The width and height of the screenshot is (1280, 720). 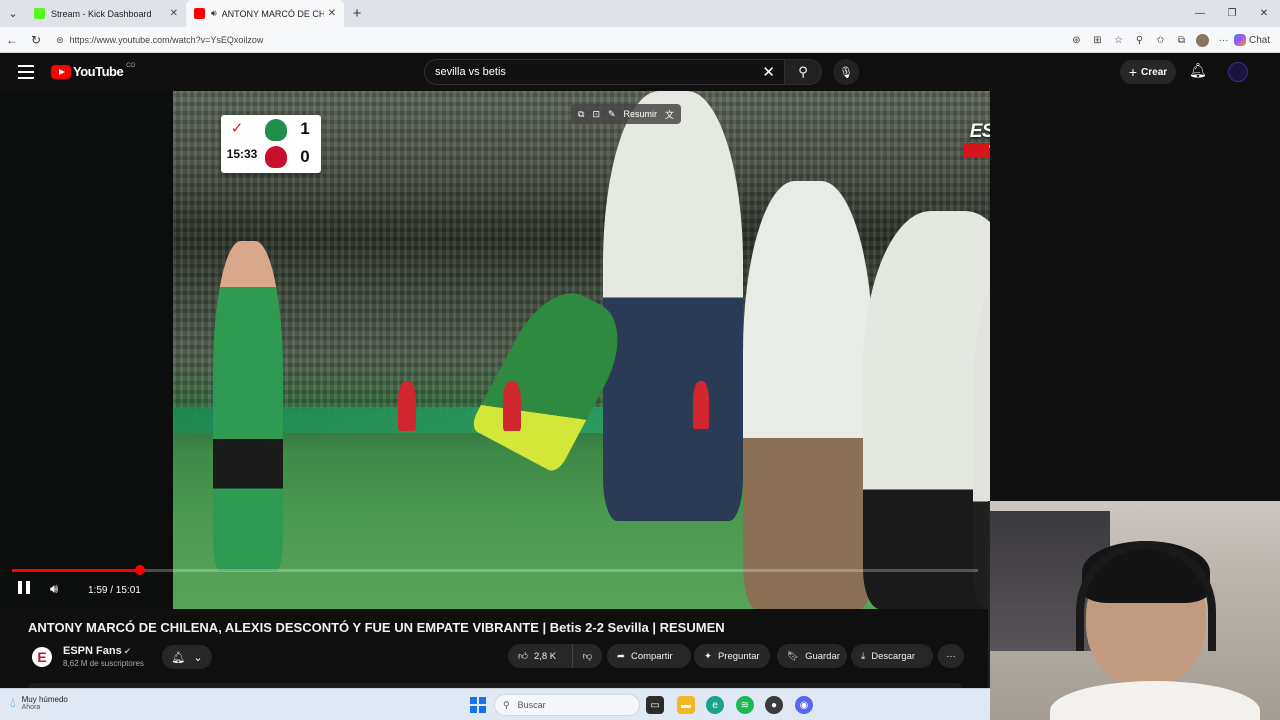 What do you see at coordinates (1134, 610) in the screenshot?
I see `webcam-overlay` at bounding box center [1134, 610].